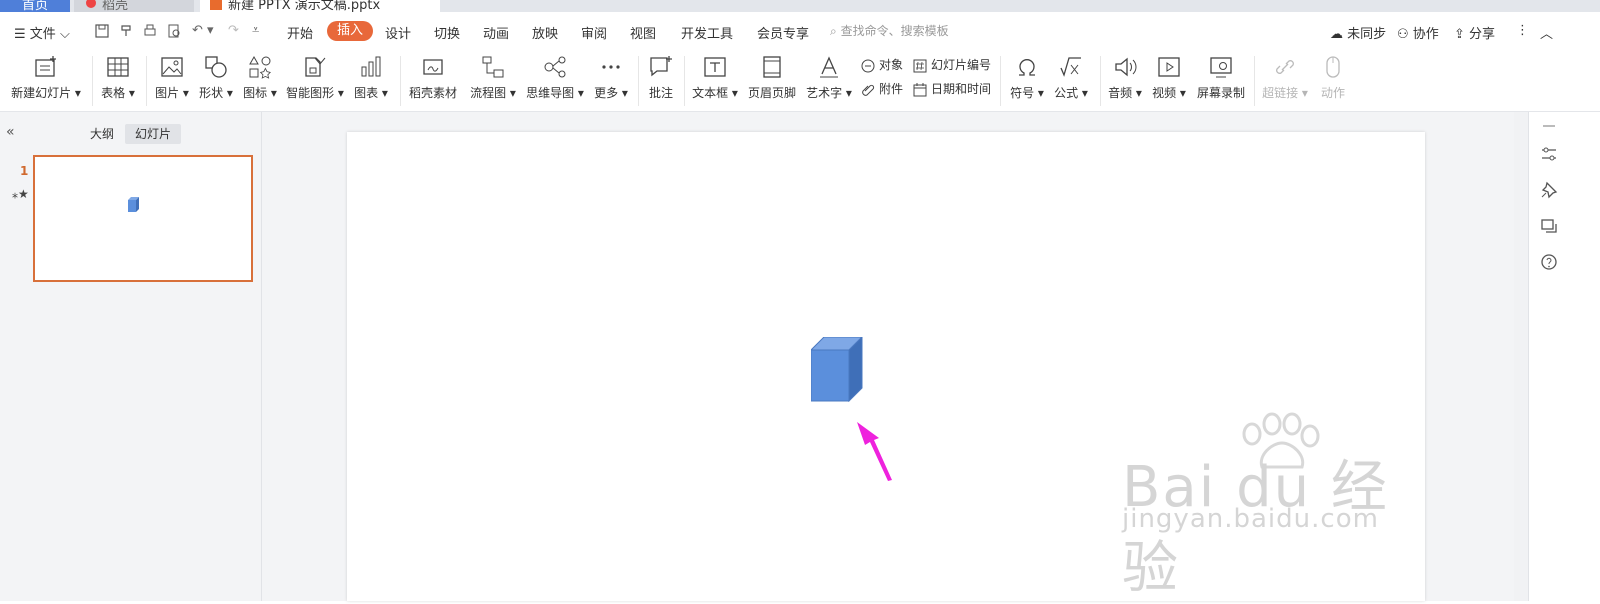 This screenshot has height=604, width=1600. I want to click on smartart-button: 智能图形 ▾, so click(315, 80).